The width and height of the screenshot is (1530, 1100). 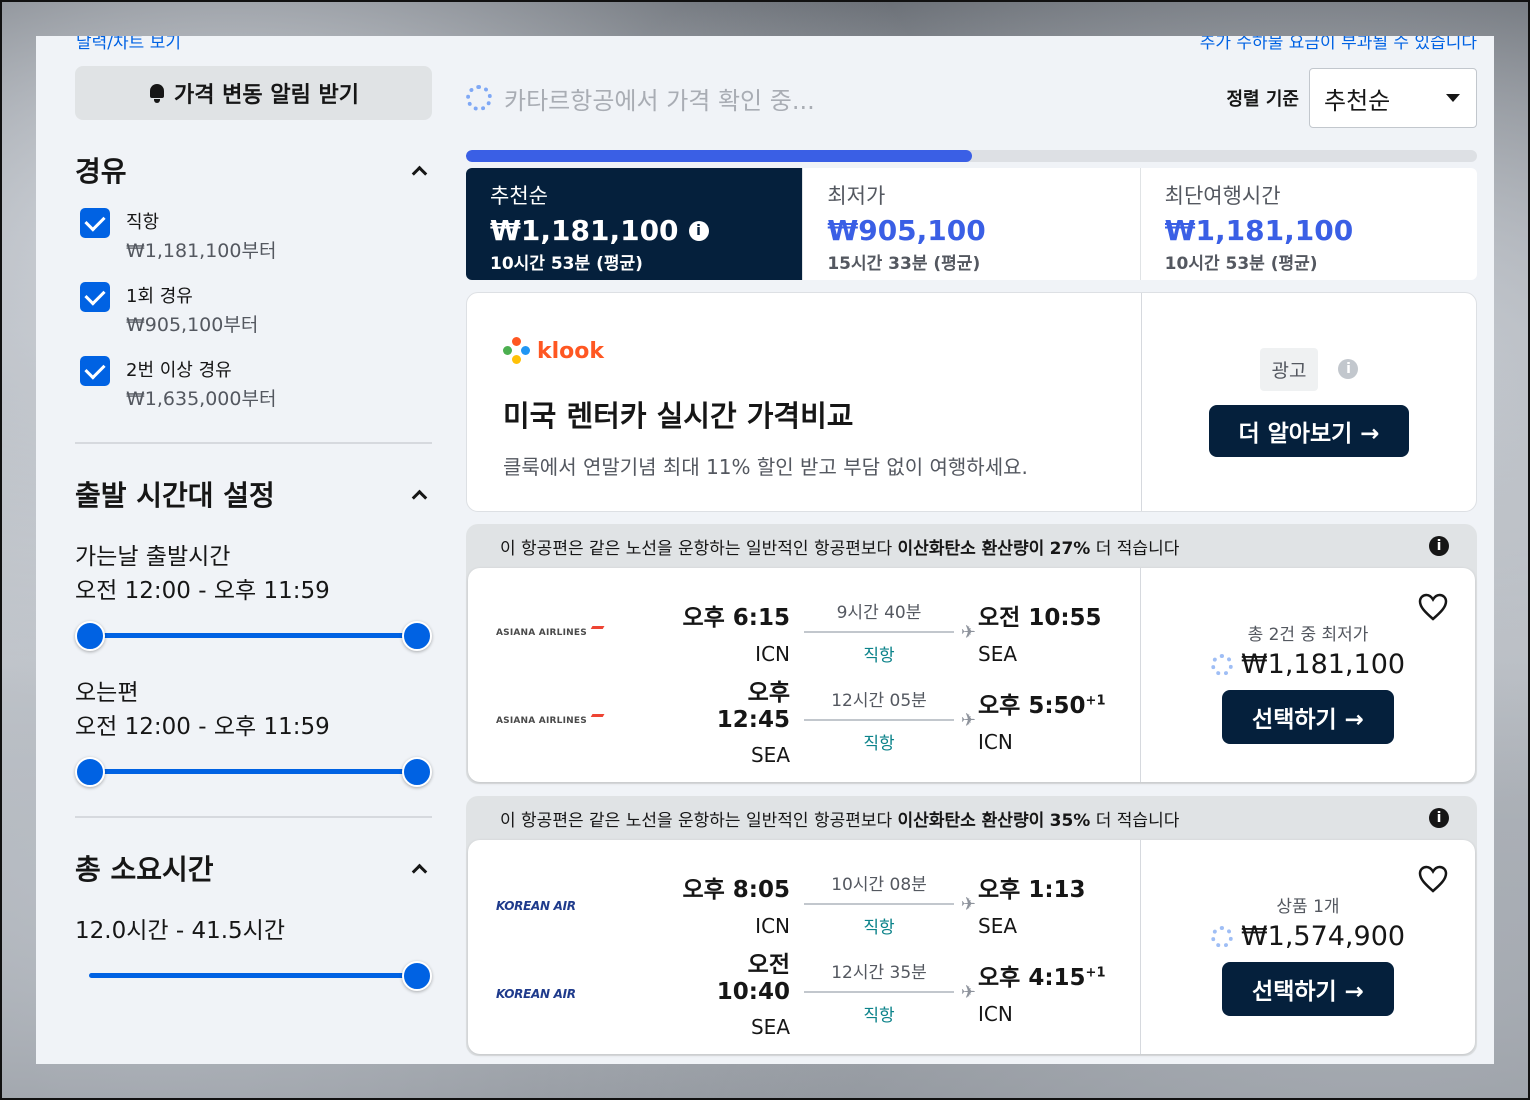 What do you see at coordinates (1032, 890) in the screenshot?
I see `arrival-time: 오후 1:13` at bounding box center [1032, 890].